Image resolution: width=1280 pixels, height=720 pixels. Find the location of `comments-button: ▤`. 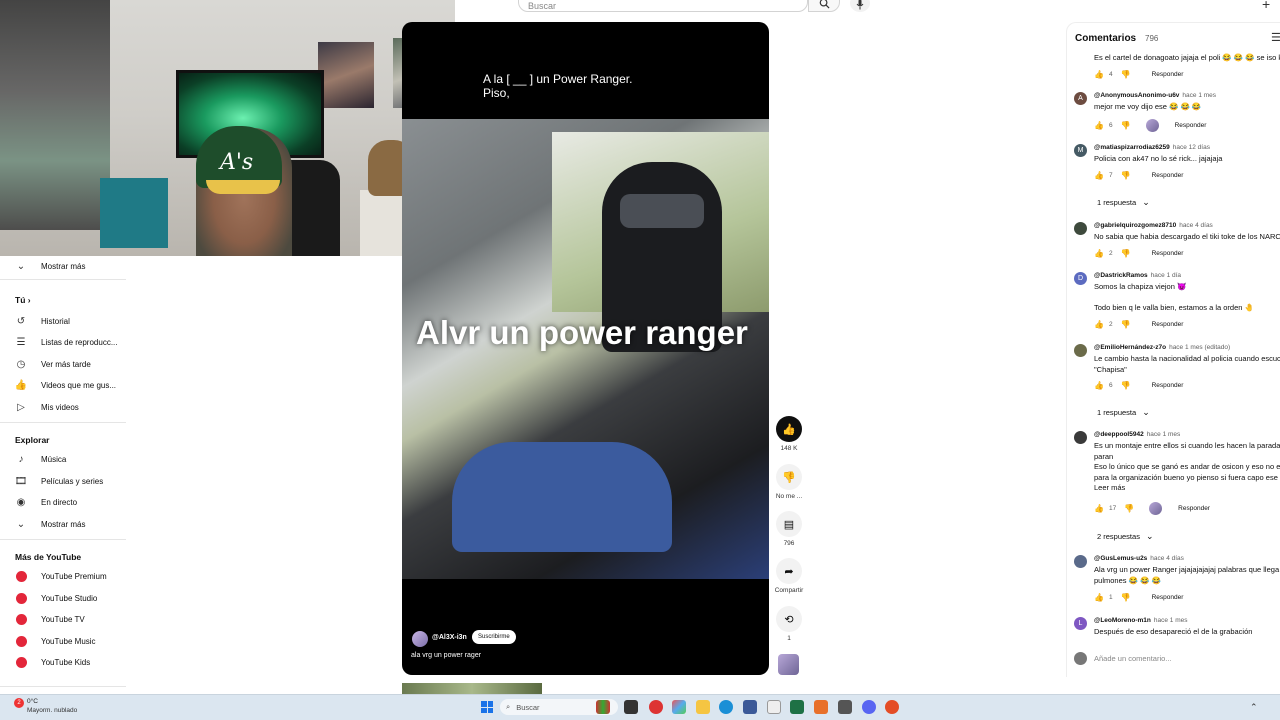

comments-button: ▤ is located at coordinates (789, 524).